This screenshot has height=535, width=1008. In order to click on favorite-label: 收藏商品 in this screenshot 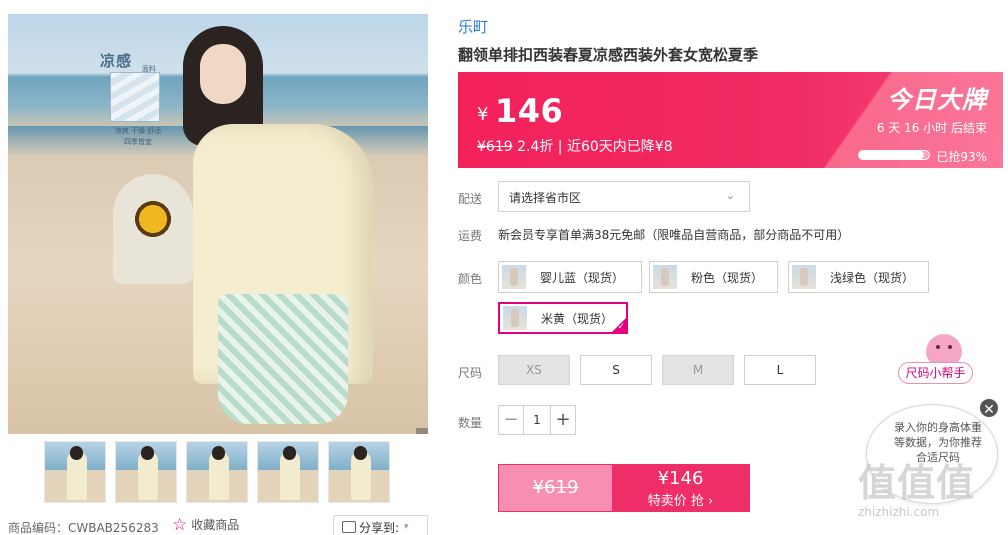, I will do `click(215, 525)`.